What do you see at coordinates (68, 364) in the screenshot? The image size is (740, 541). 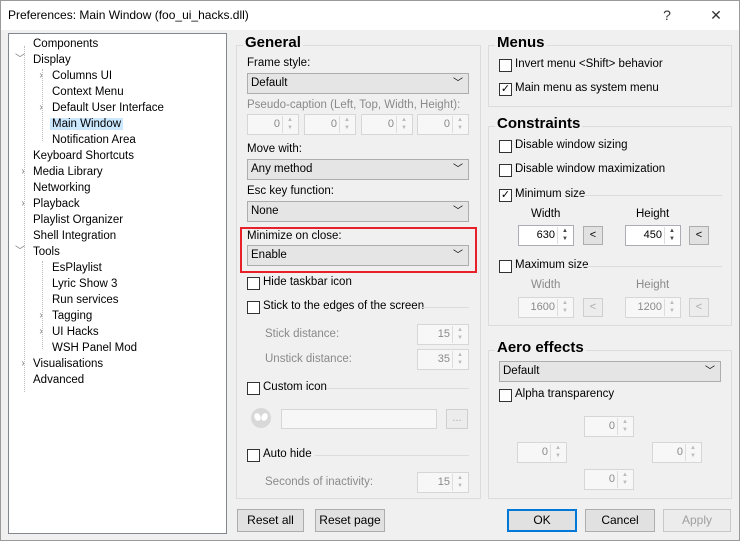 I see `tree-item-visualisations: Visualisations` at bounding box center [68, 364].